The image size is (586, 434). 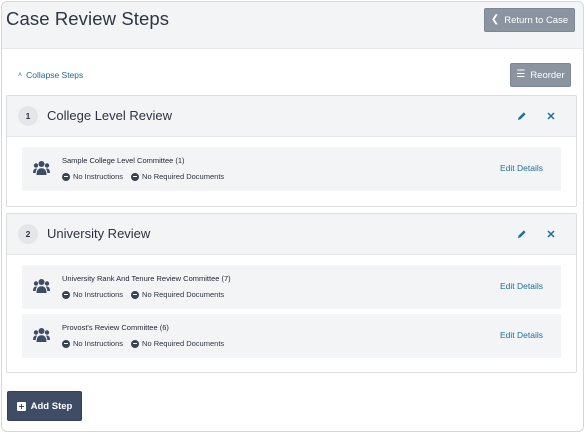 What do you see at coordinates (99, 233) in the screenshot?
I see `step-title: University Review` at bounding box center [99, 233].